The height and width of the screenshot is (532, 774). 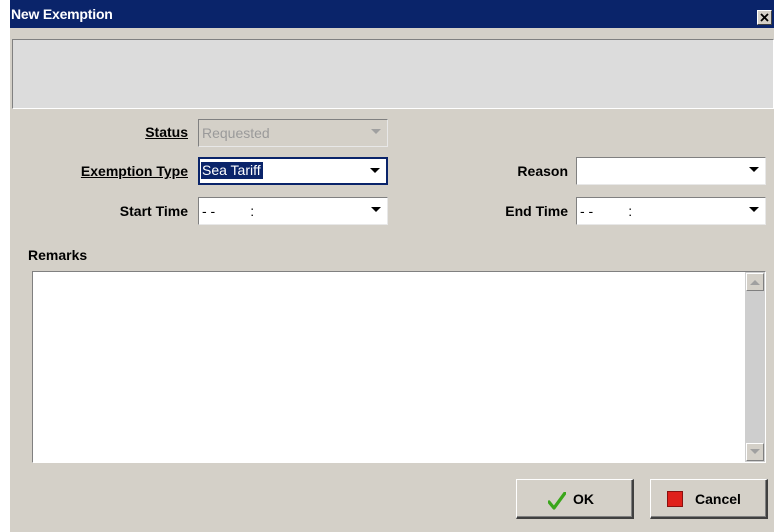 I want to click on end-time-value: - - :, so click(x=606, y=211).